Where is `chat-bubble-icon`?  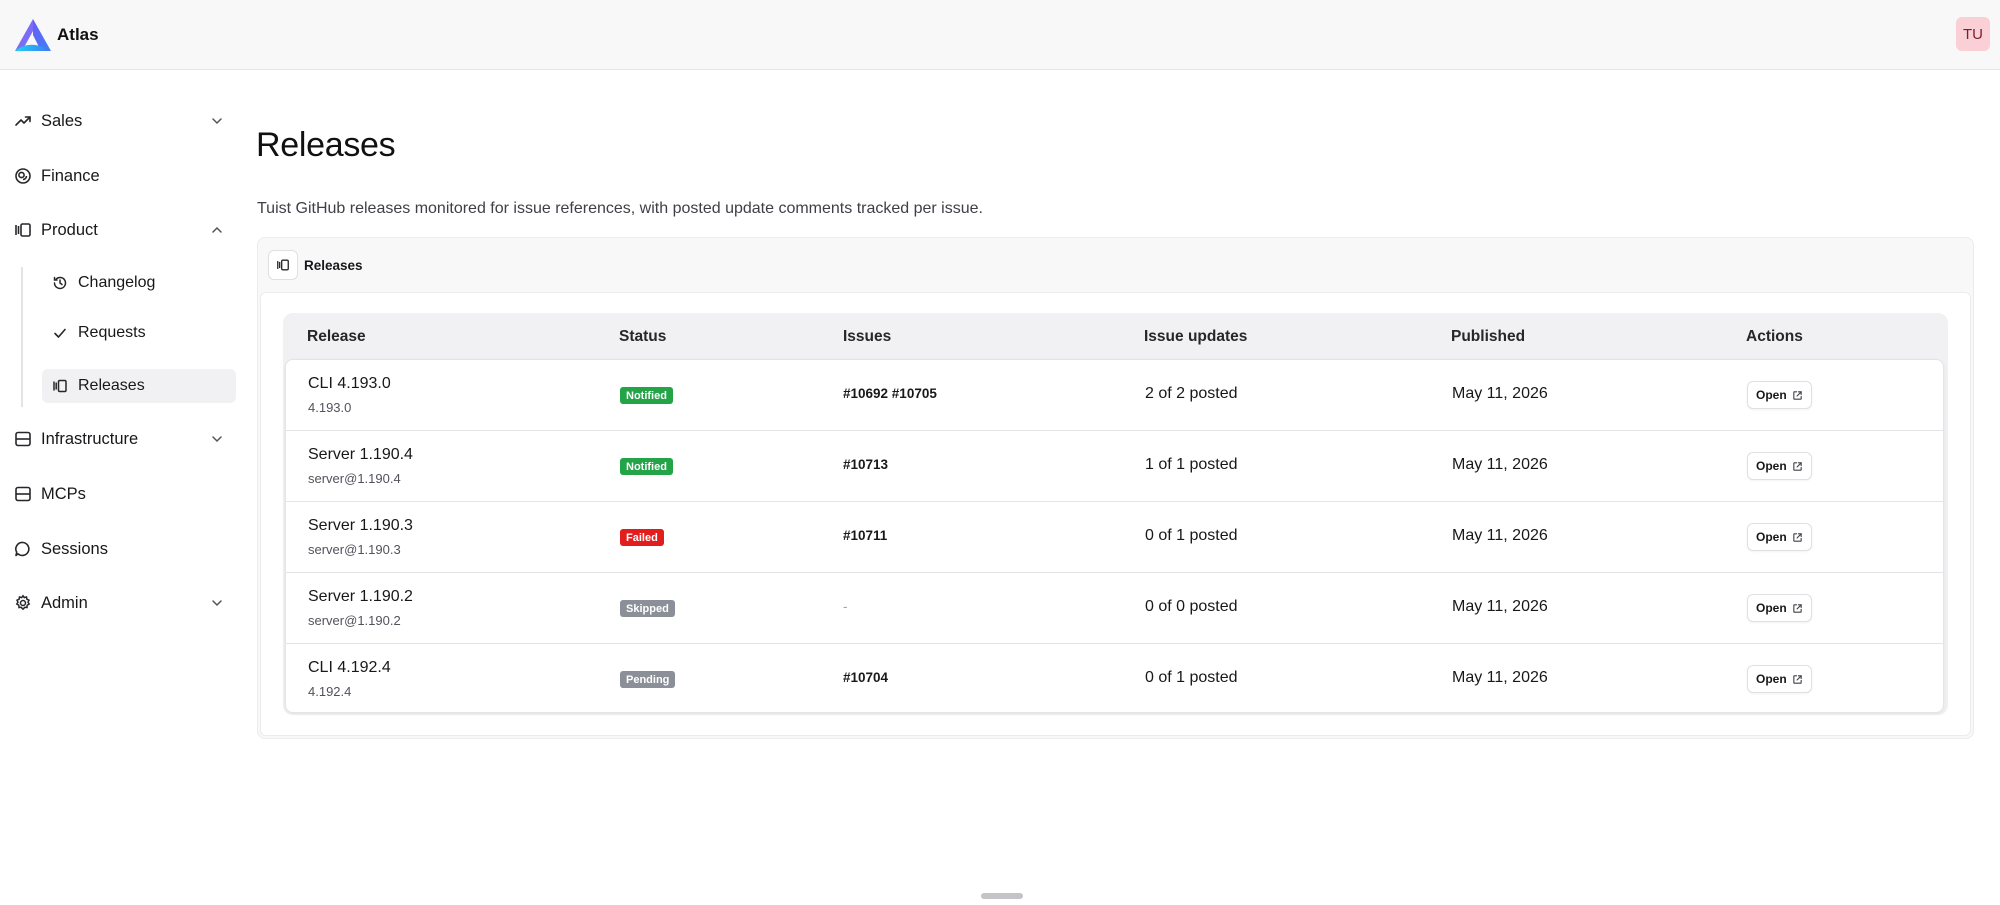 chat-bubble-icon is located at coordinates (22, 549).